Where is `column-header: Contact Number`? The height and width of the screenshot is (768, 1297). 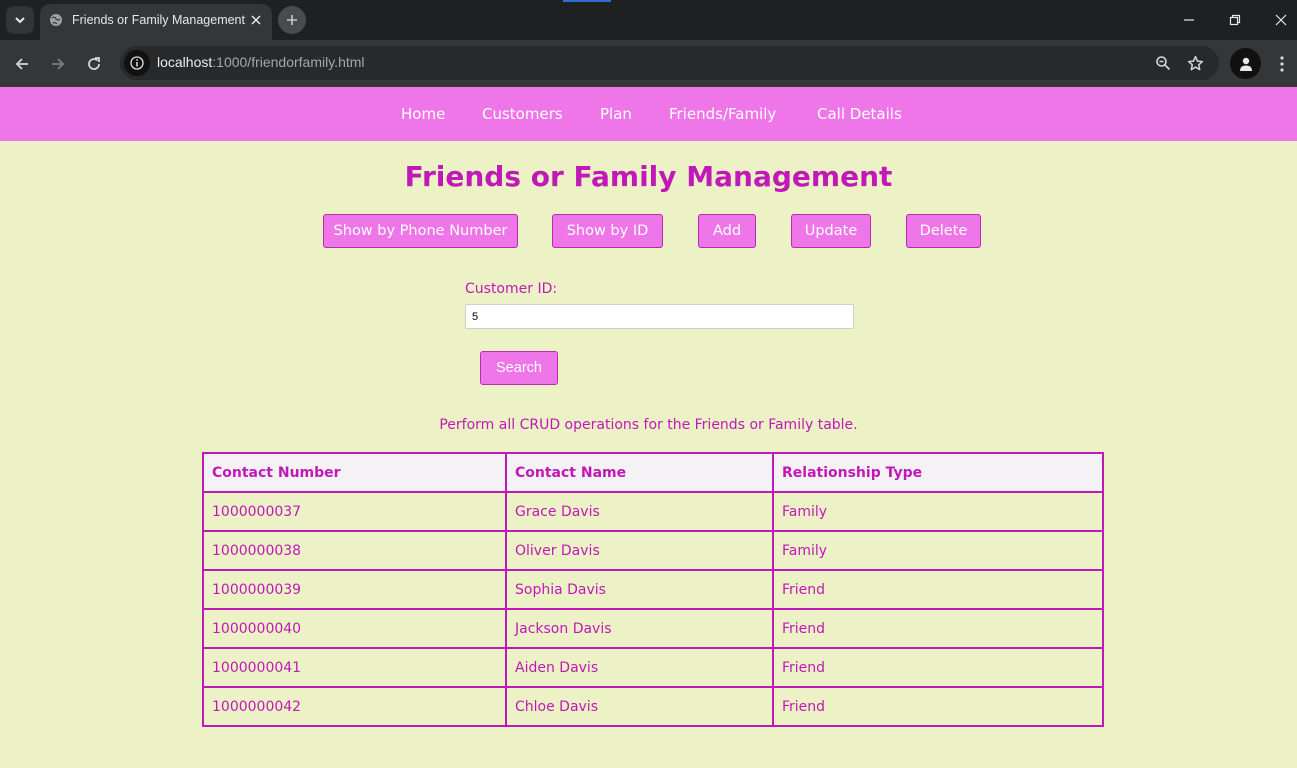
column-header: Contact Number is located at coordinates (354, 472).